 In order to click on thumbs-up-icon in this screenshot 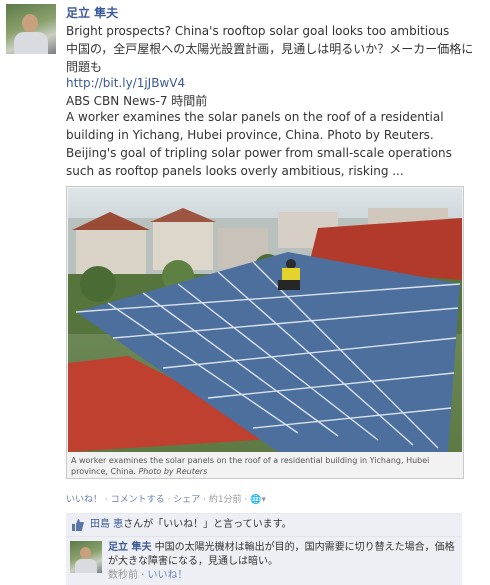, I will do `click(78, 525)`.